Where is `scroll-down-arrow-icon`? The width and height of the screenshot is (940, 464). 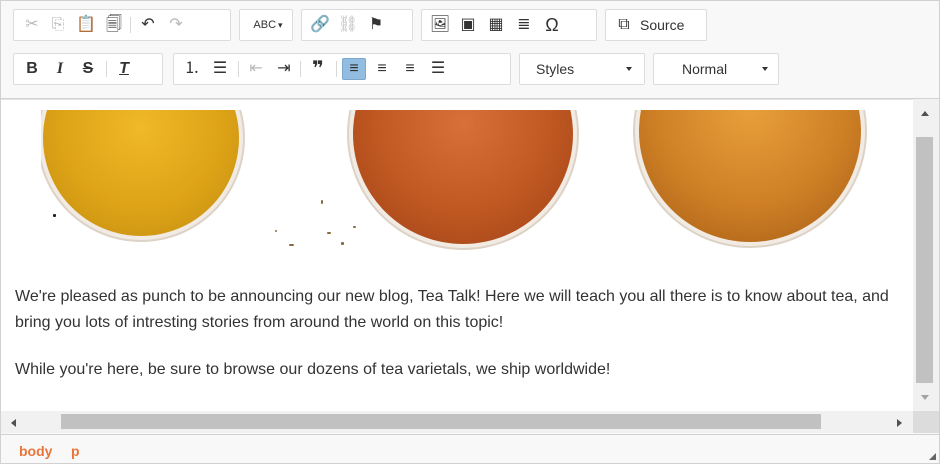
scroll-down-arrow-icon is located at coordinates (925, 397).